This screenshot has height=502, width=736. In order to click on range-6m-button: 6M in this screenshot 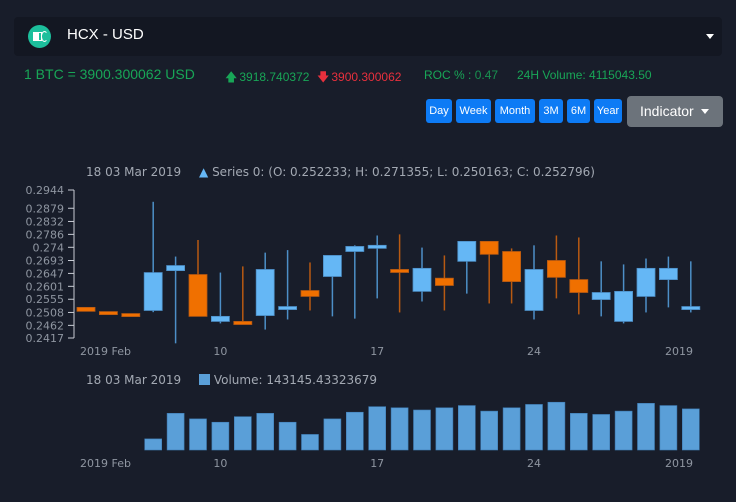, I will do `click(578, 111)`.